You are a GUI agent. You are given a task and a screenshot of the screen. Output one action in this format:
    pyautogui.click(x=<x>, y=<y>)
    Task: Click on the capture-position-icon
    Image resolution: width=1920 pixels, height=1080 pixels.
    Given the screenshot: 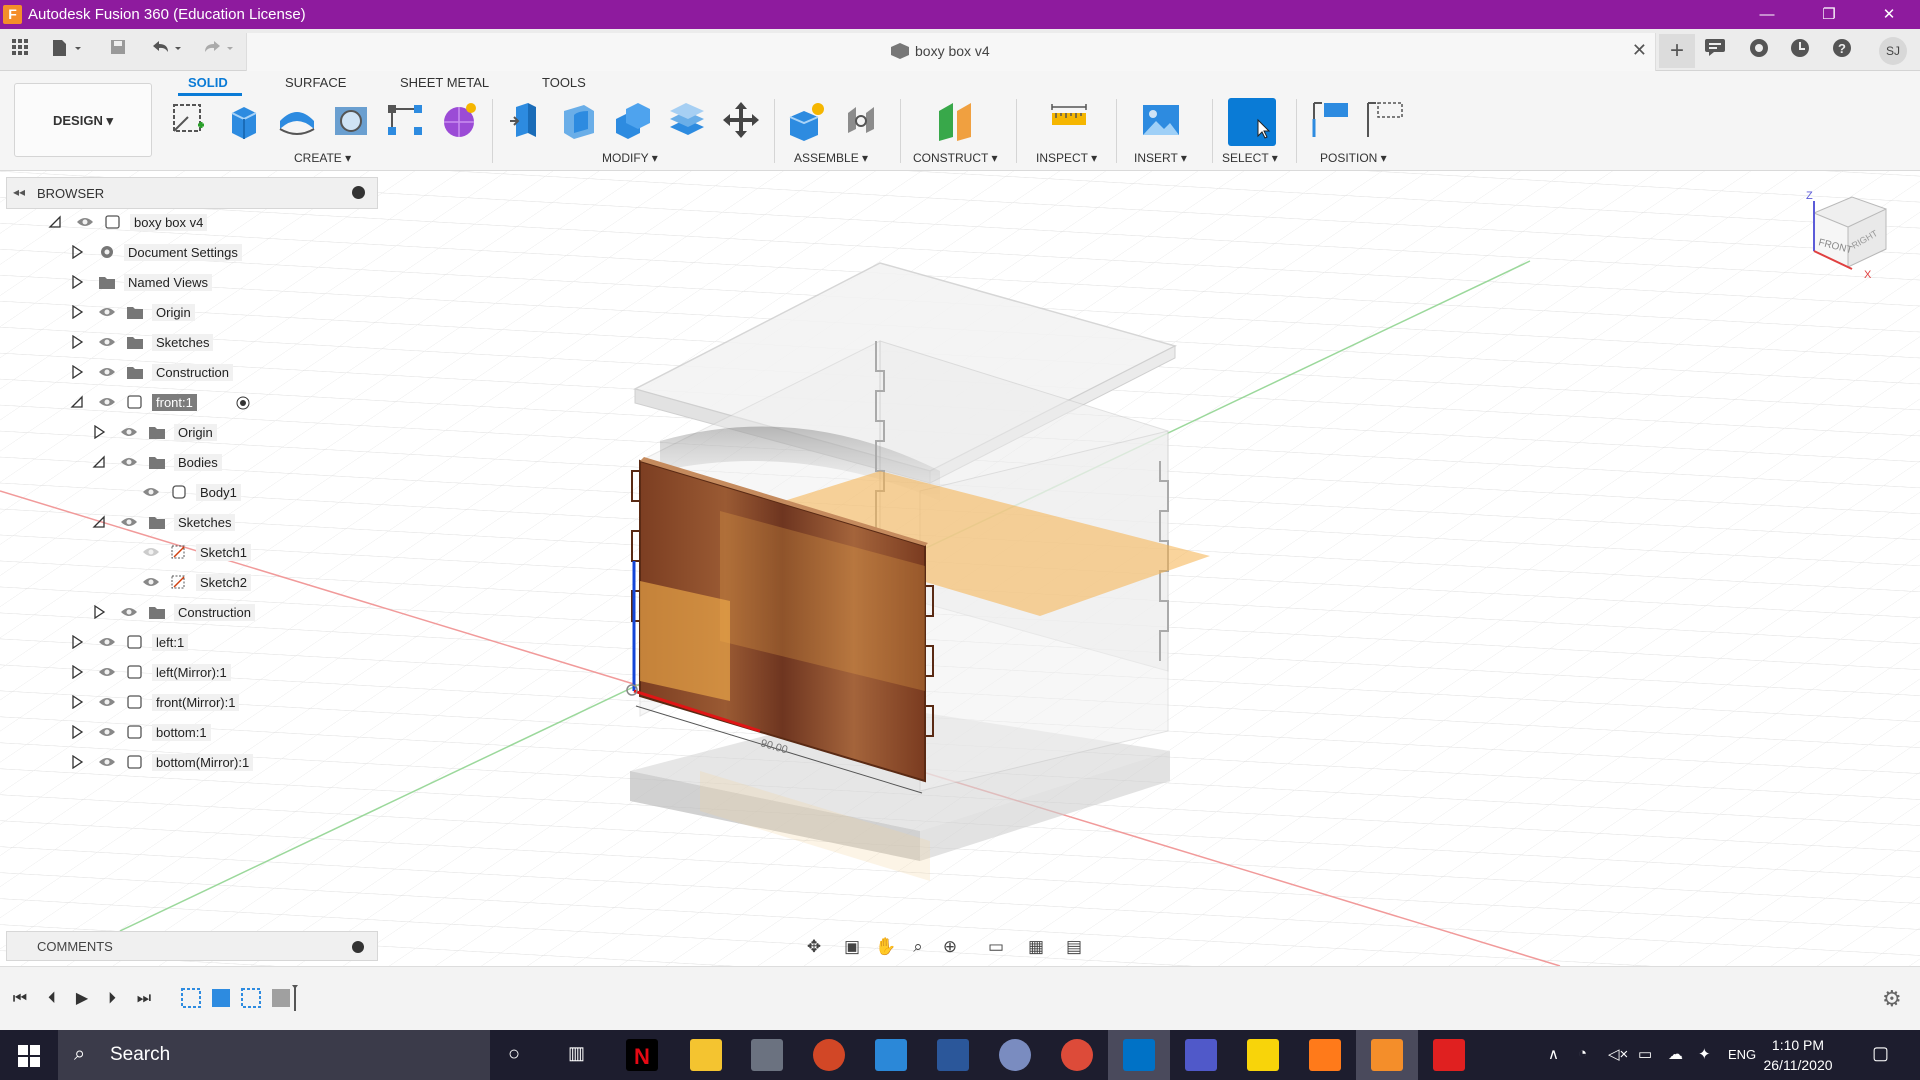 What is the action you would take?
    pyautogui.click(x=1331, y=120)
    